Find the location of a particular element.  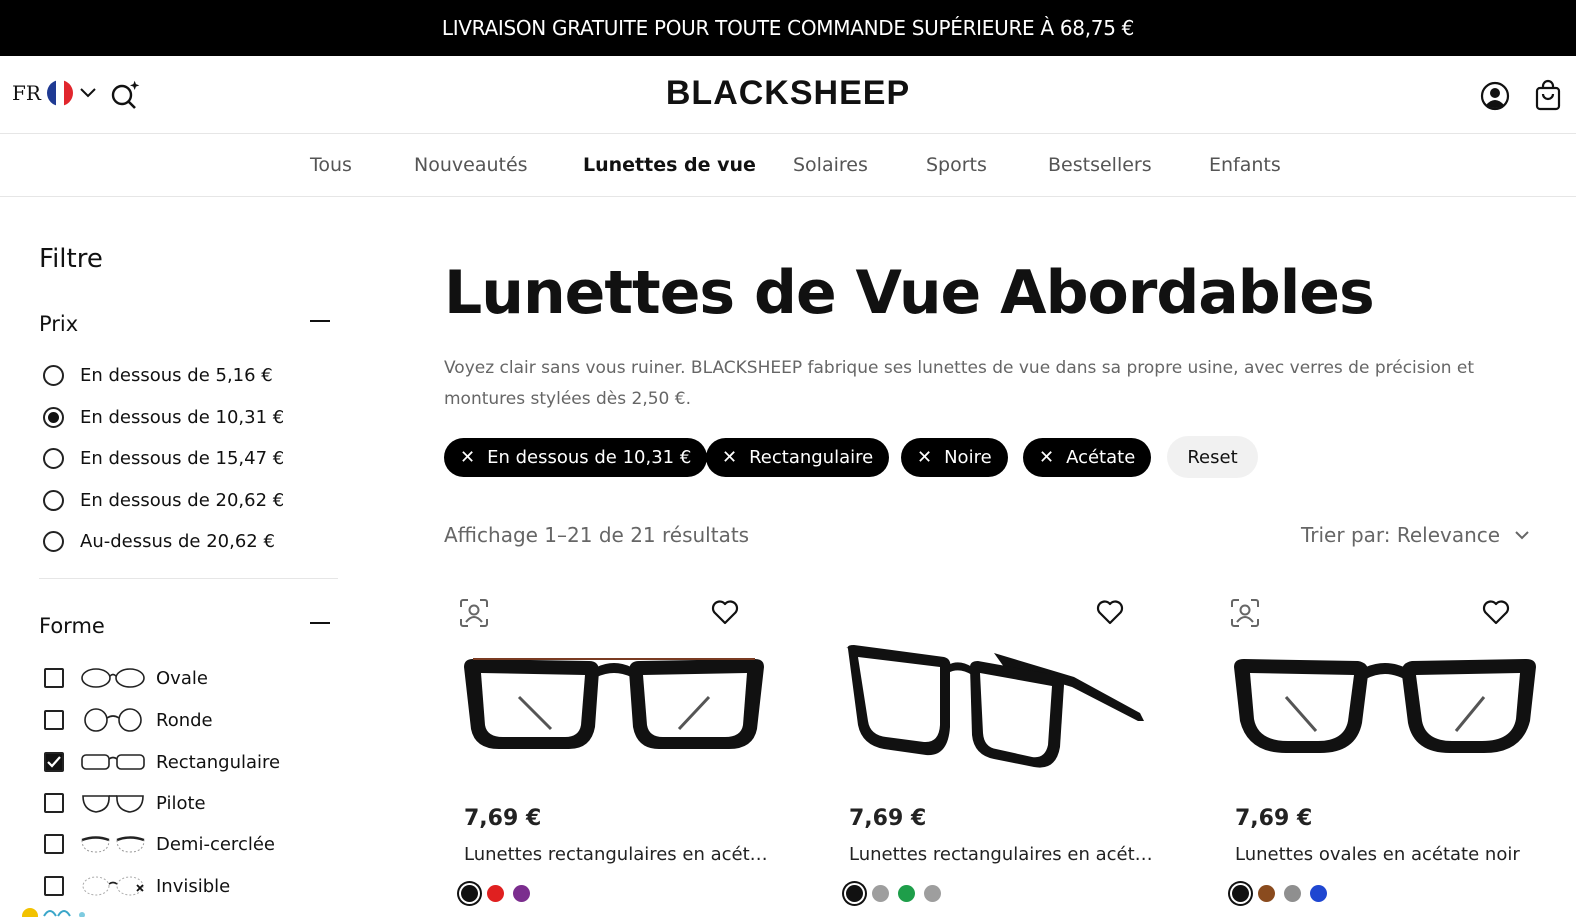

chip-label: En dessous de 10,31 € is located at coordinates (589, 457).